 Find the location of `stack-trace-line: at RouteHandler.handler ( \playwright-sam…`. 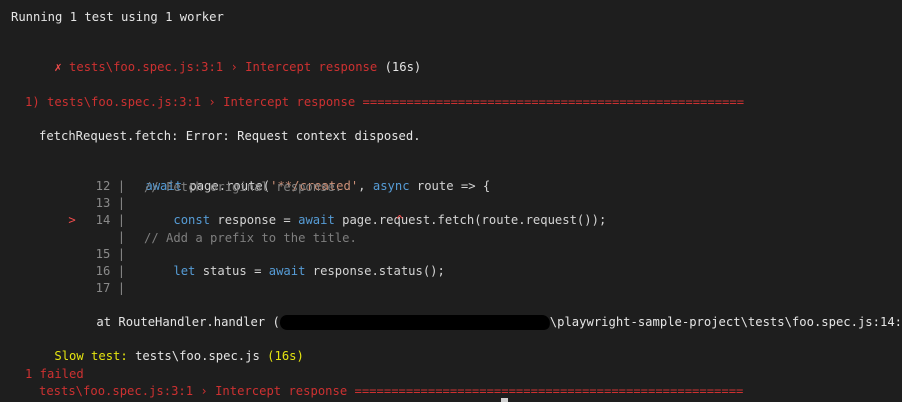

stack-trace-line: at RouteHandler.handler ( \playwright-sam… is located at coordinates (484, 314).